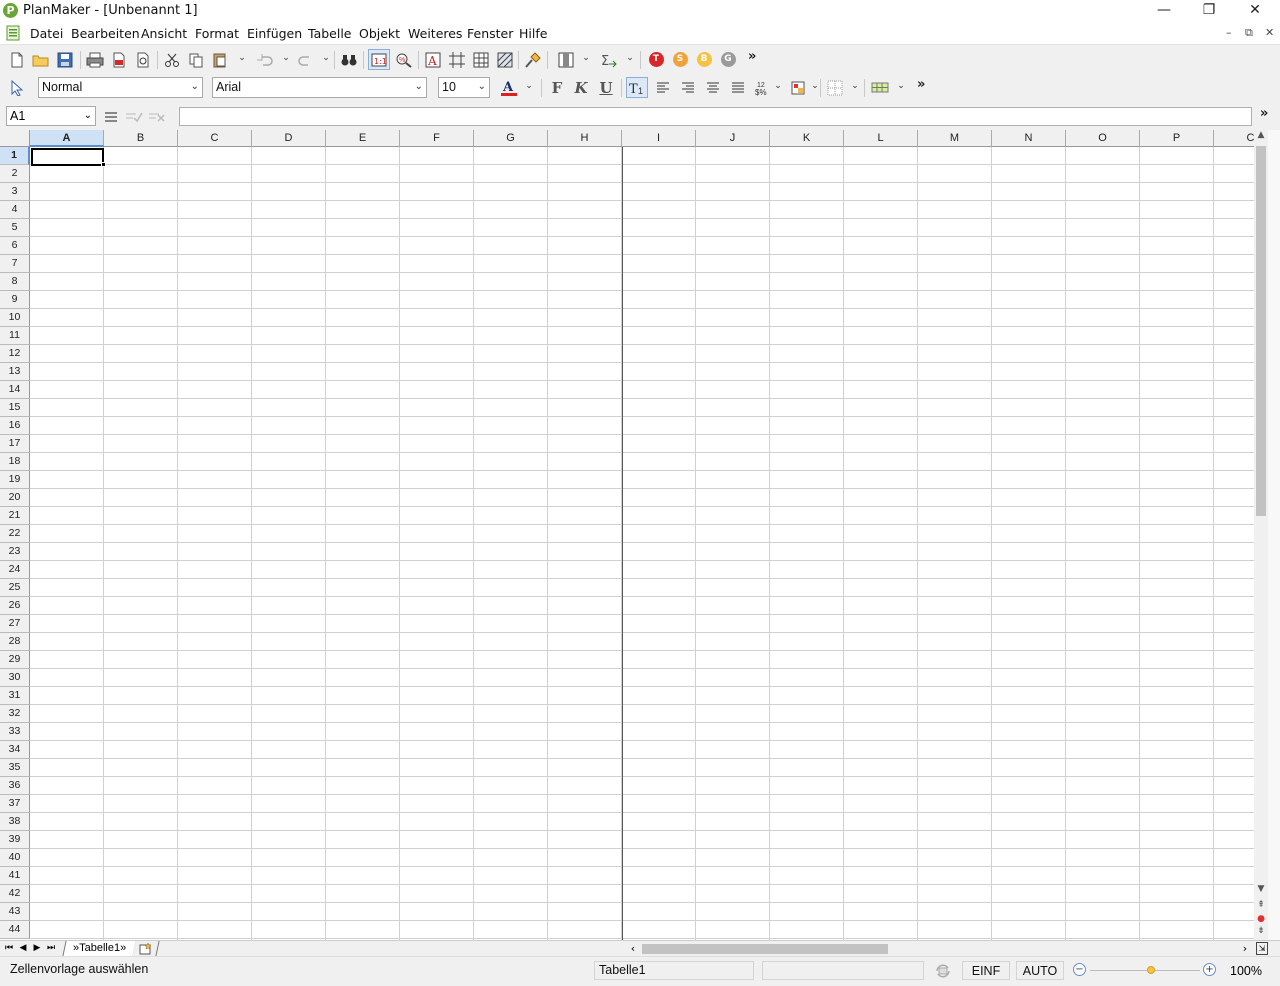 Image resolution: width=1280 pixels, height=986 pixels. I want to click on row-header: 2, so click(15, 174).